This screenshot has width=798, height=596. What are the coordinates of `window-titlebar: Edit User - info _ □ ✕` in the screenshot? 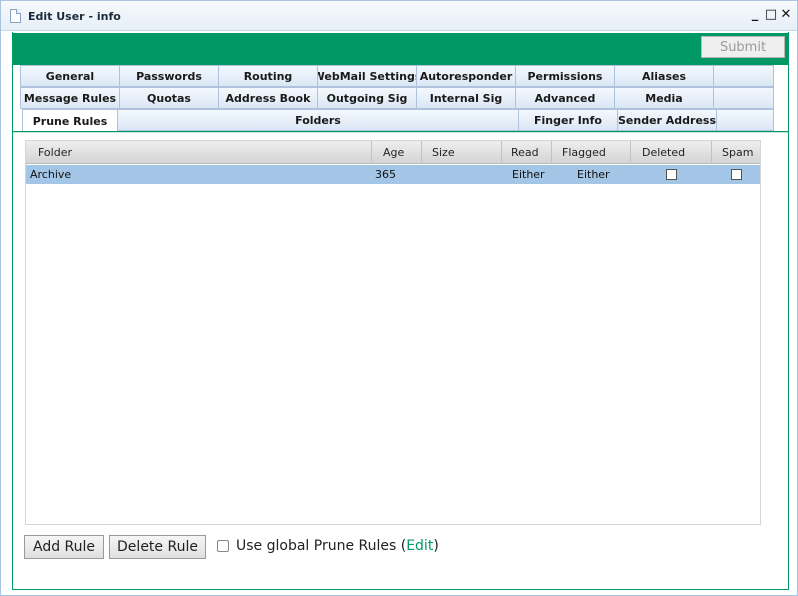 It's located at (399, 16).